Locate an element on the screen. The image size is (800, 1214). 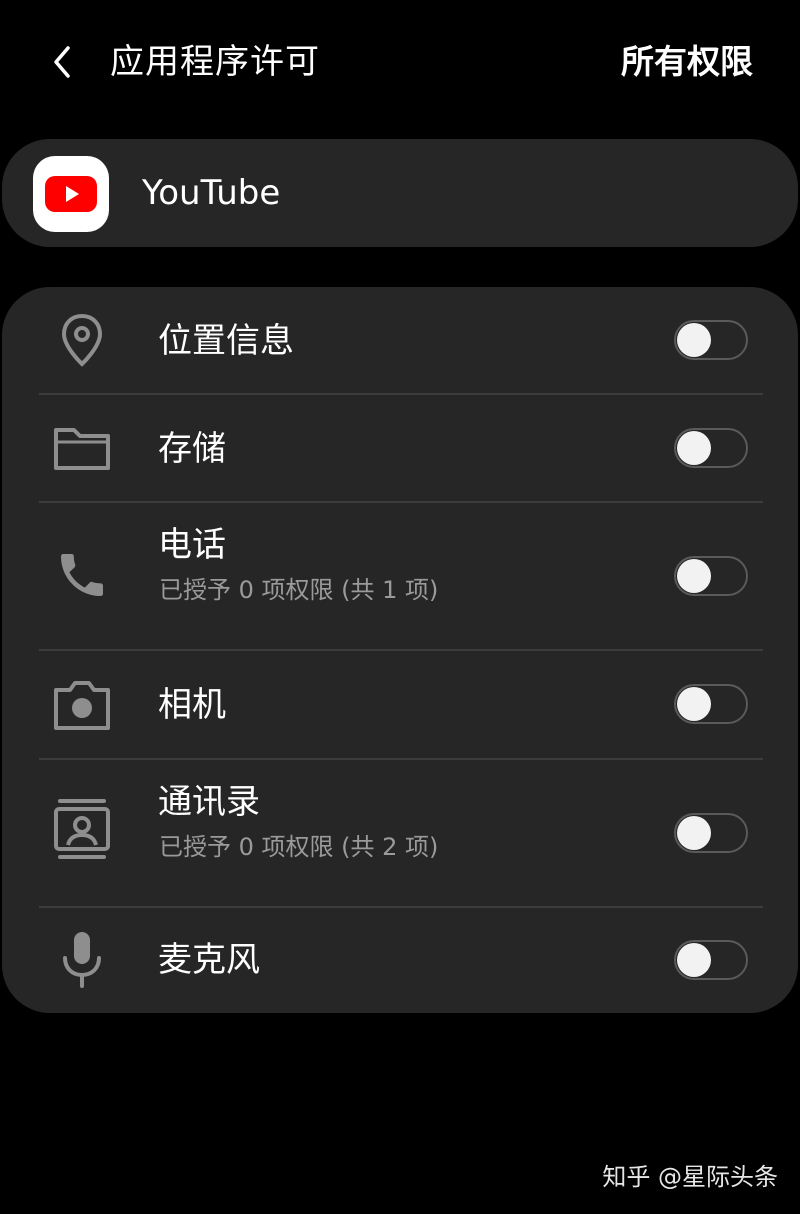
back-button is located at coordinates (62, 62).